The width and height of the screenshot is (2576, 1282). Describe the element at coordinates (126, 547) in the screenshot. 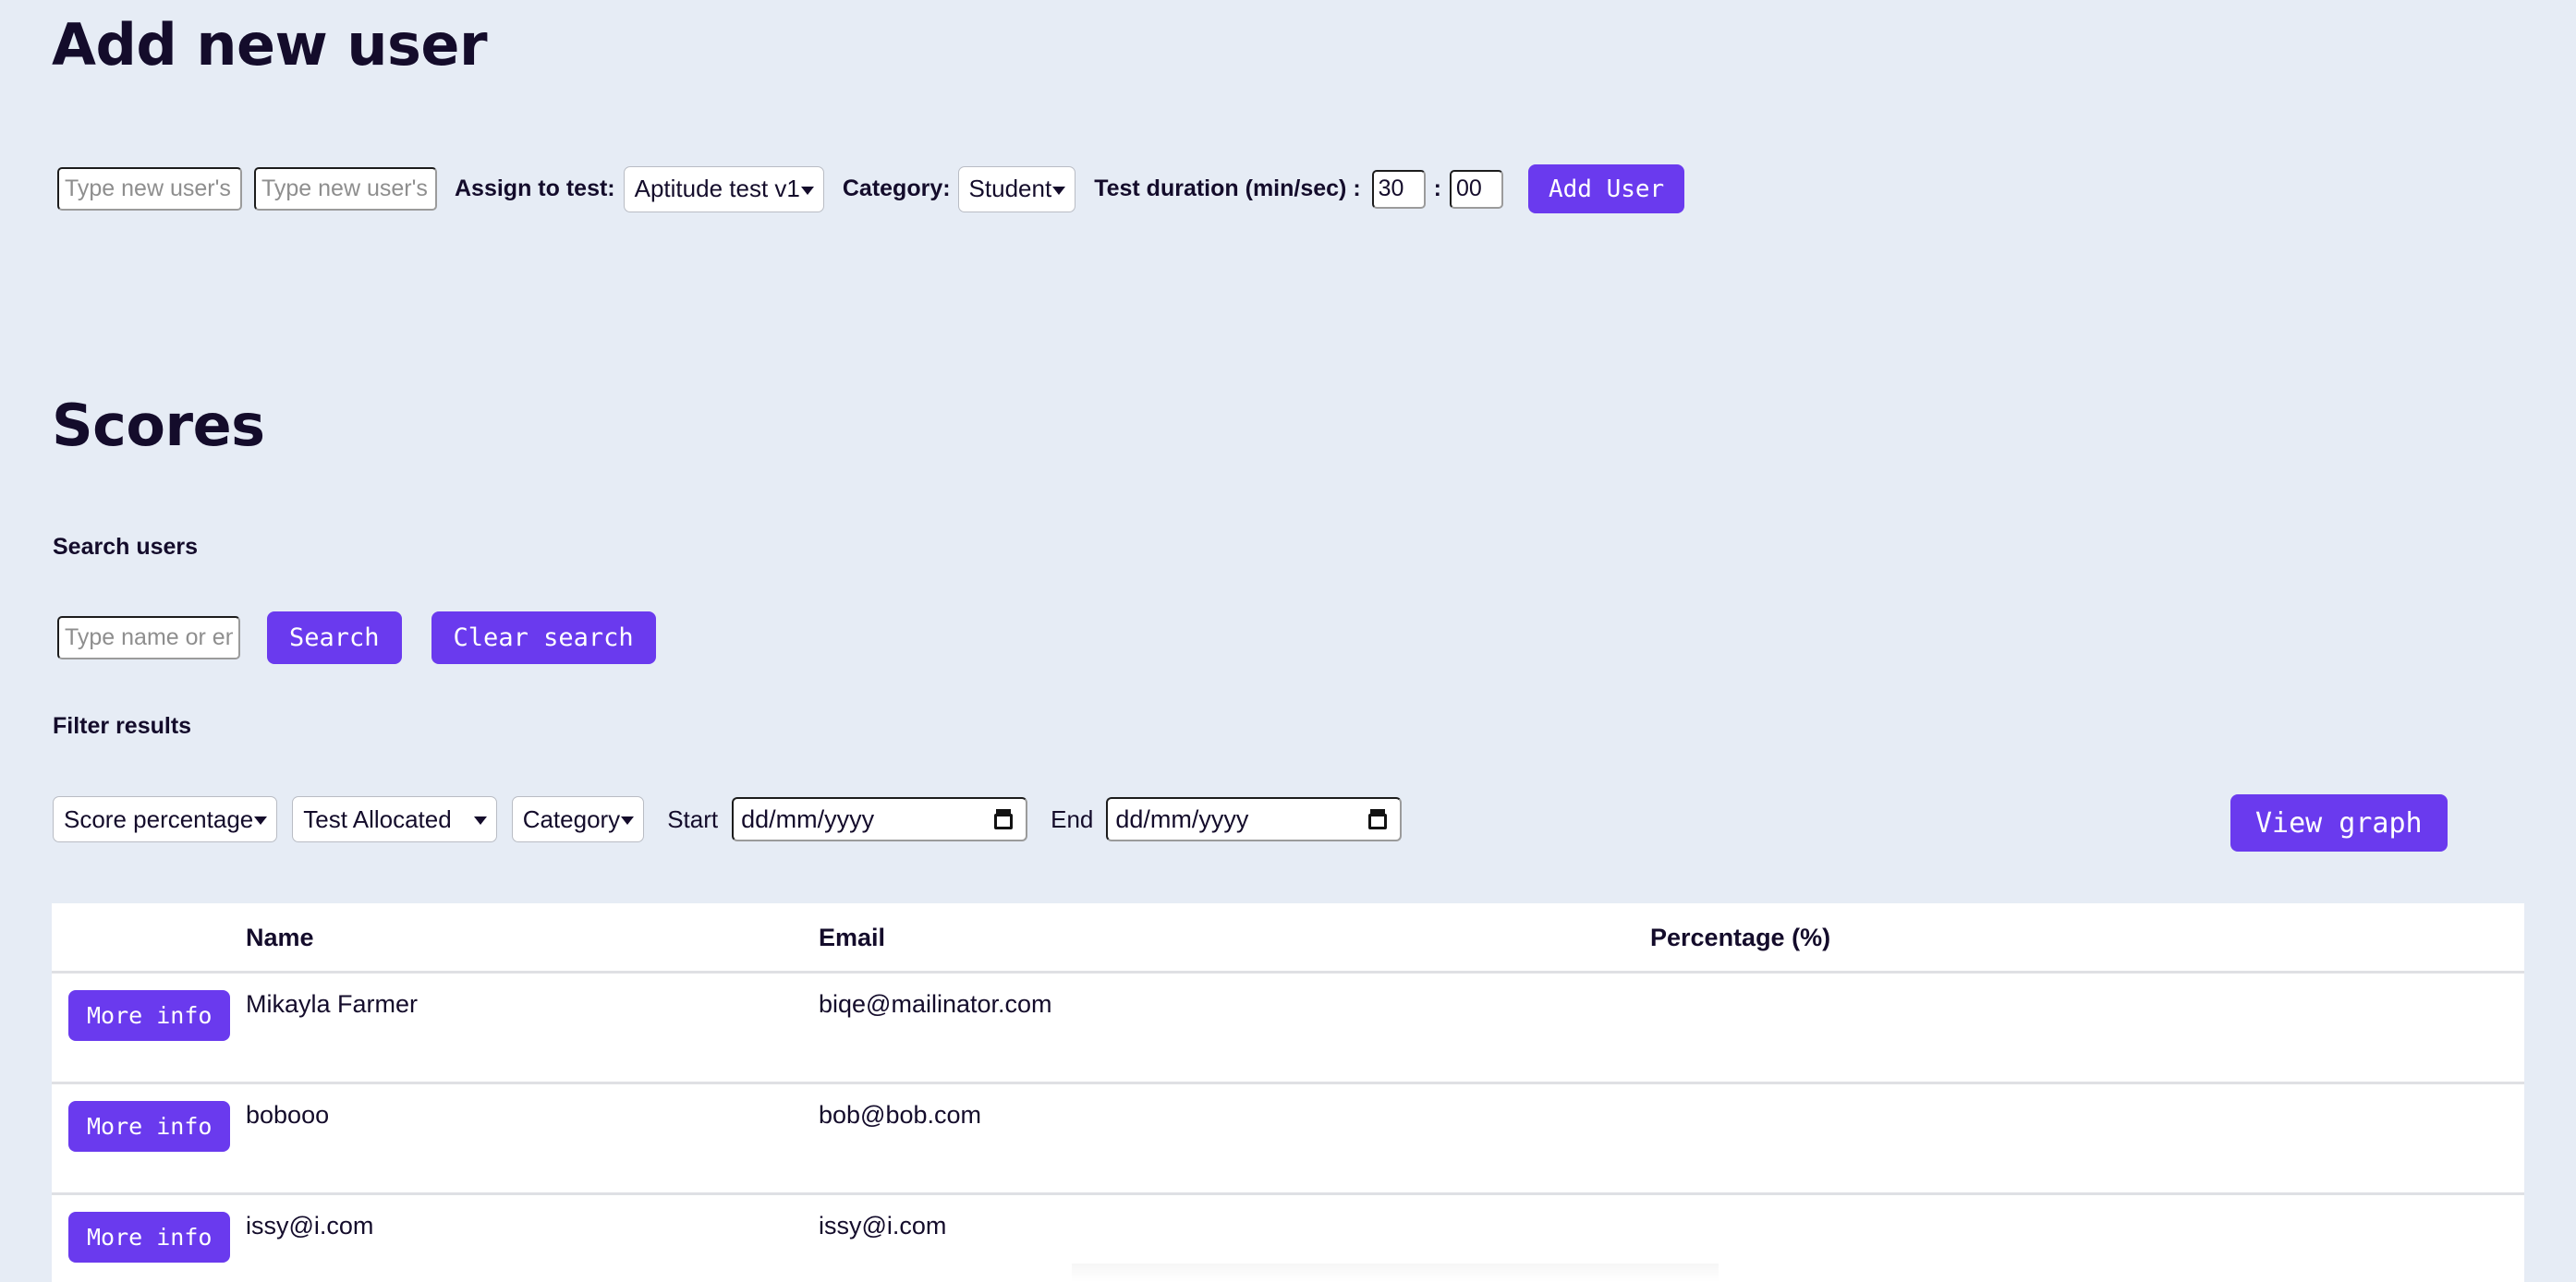

I see `search-users-label: Search users` at that location.